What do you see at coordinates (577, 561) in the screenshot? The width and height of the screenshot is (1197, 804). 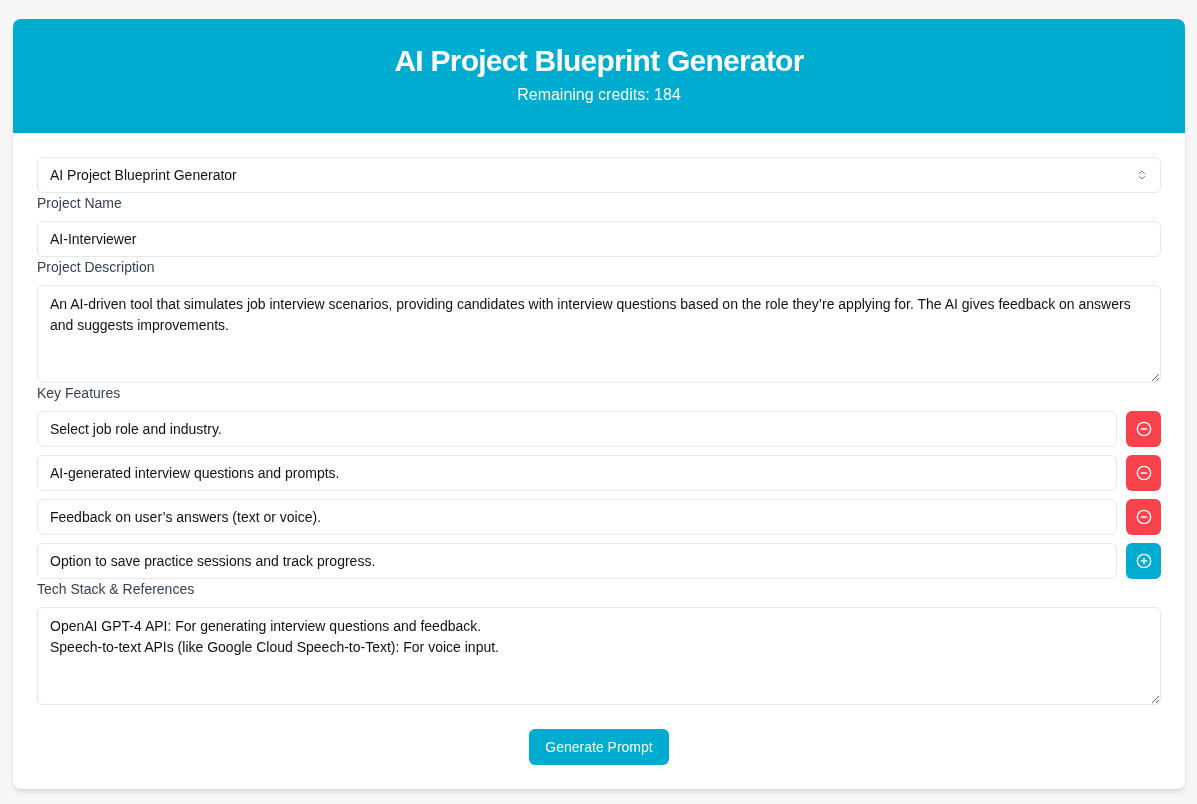 I see `input-field: Option to save practice sessions and track progress.` at bounding box center [577, 561].